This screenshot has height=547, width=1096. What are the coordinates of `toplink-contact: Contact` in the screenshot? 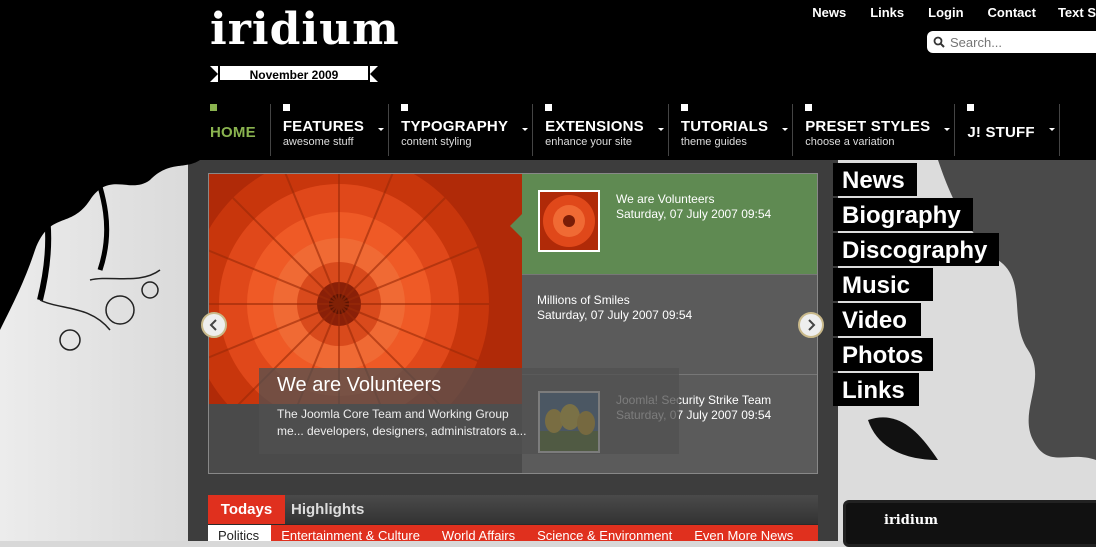 It's located at (1012, 12).